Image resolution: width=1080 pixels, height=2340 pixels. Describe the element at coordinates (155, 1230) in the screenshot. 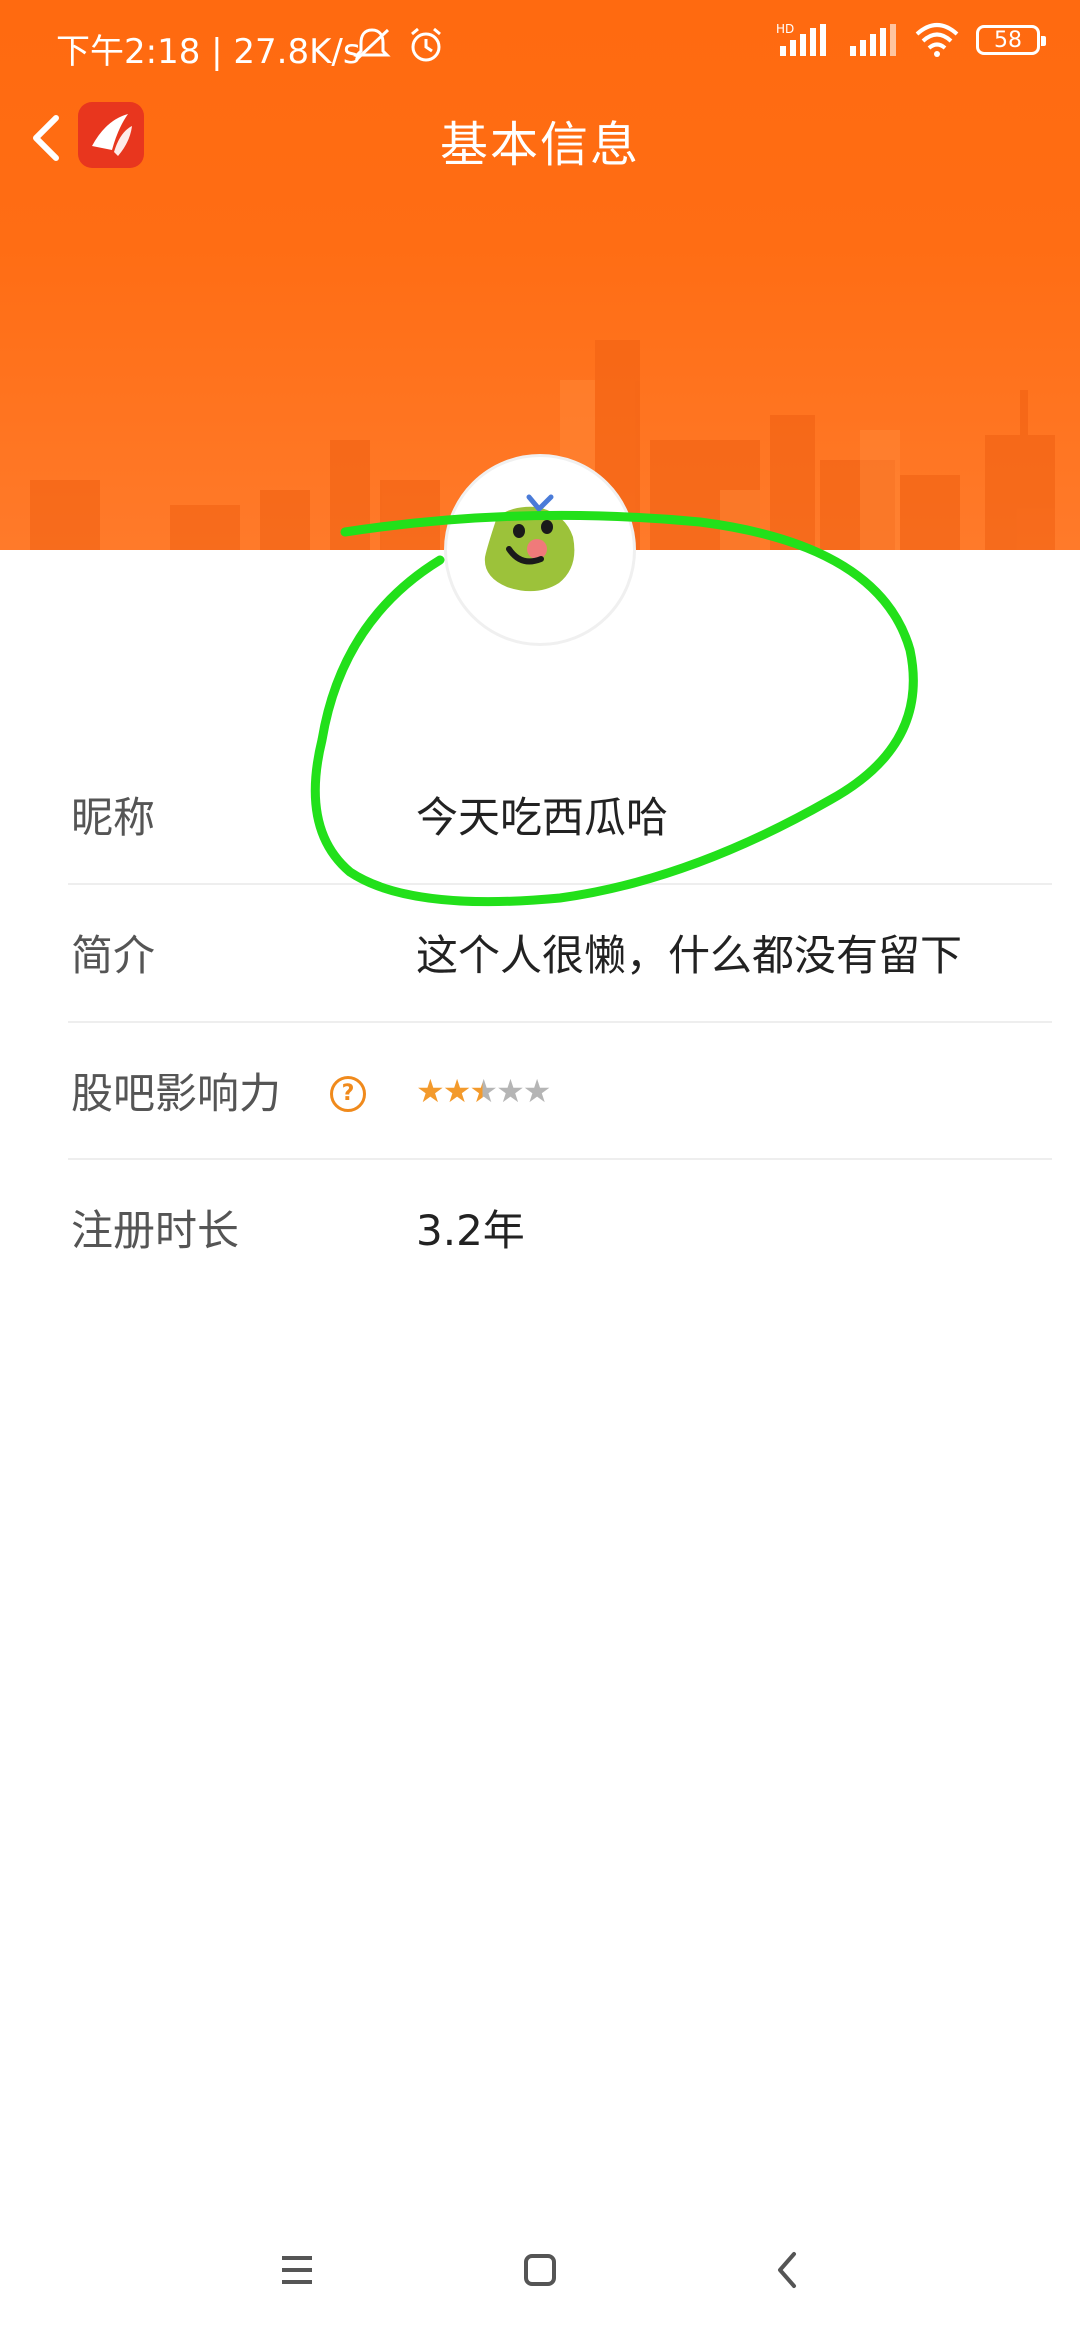

I see `registration-label: 注册时长` at that location.